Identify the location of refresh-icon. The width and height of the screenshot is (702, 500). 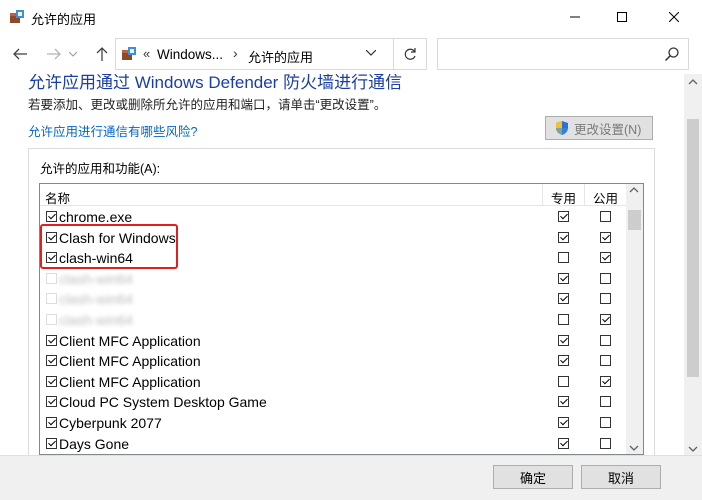
(410, 54).